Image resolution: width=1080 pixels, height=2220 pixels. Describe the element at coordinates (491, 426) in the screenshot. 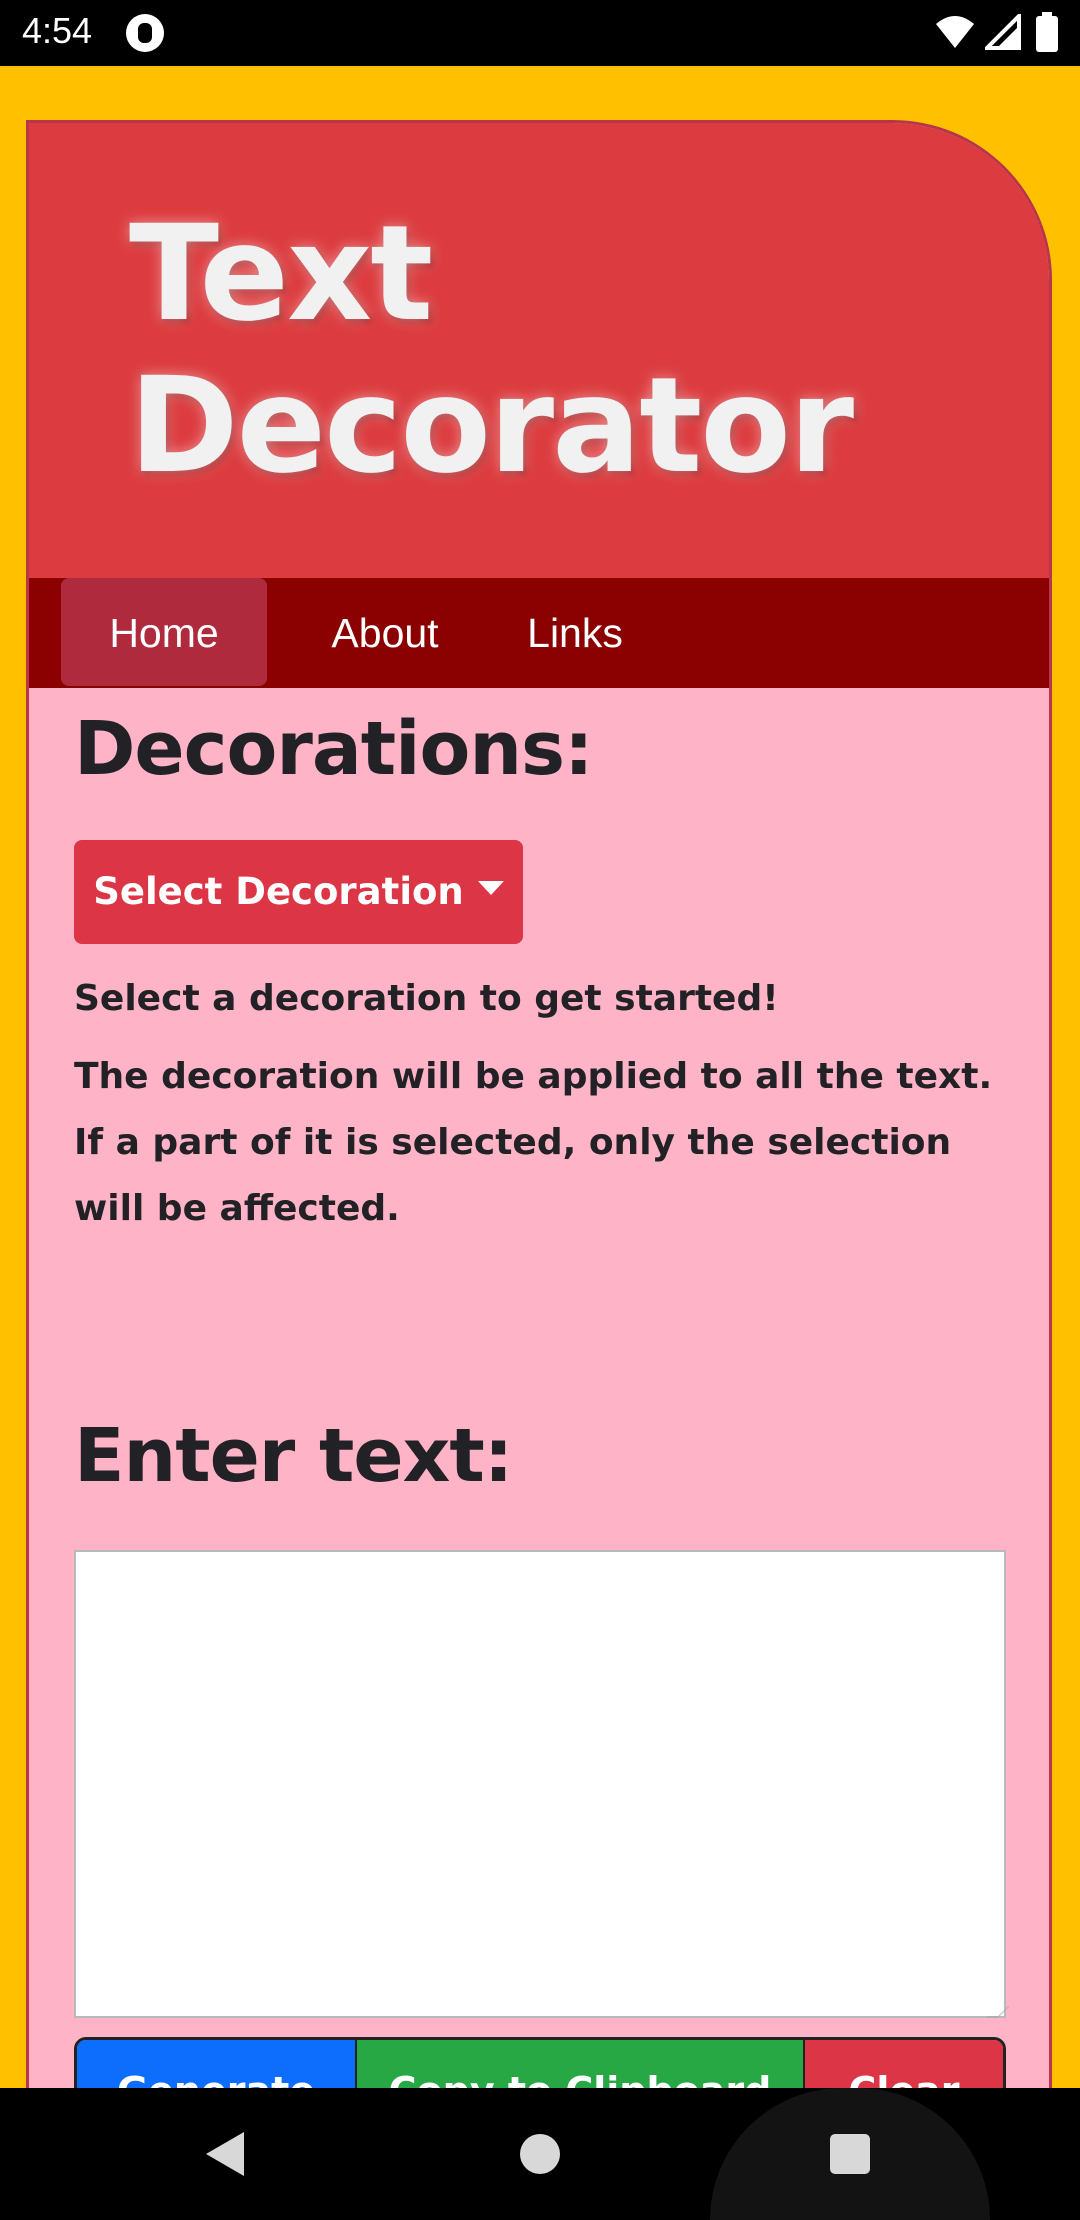

I see `title-line-2: Decorator` at that location.